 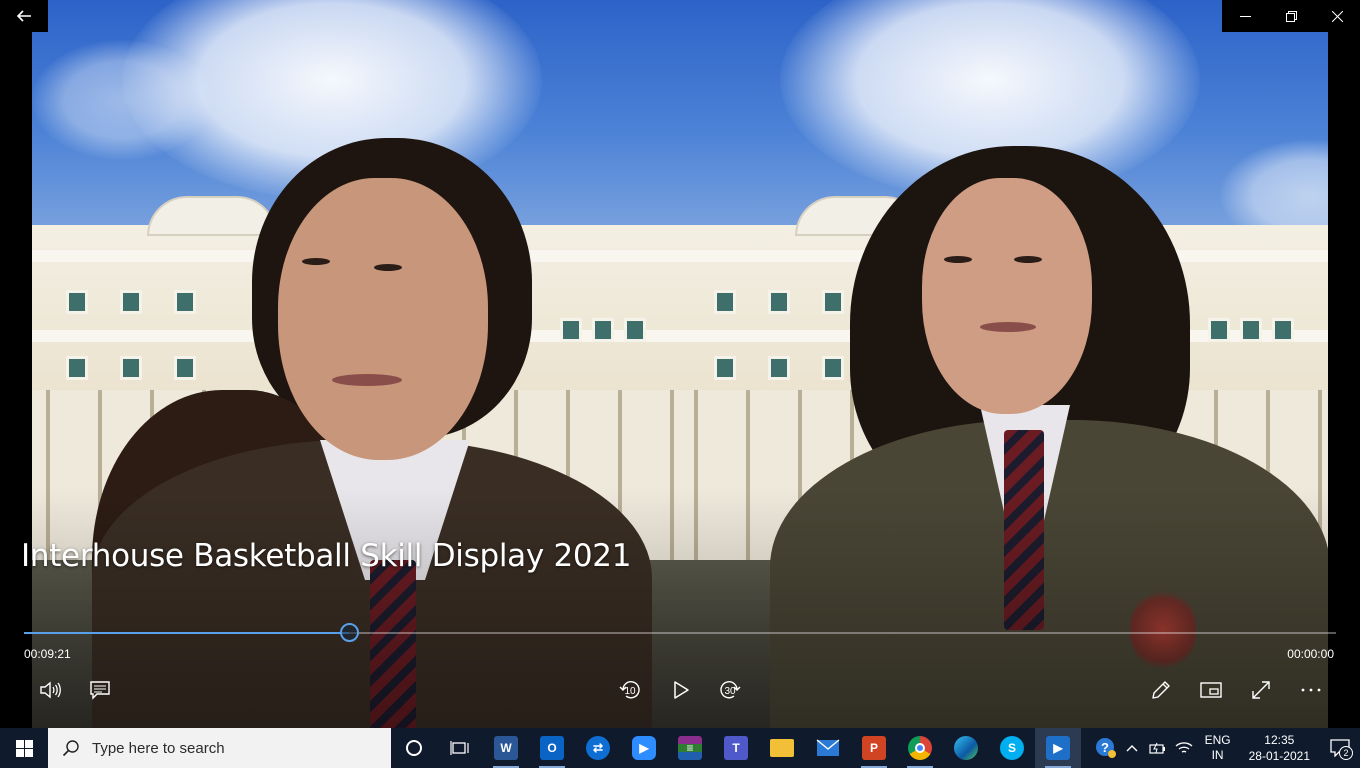 I want to click on fullscreen-button, so click(x=1261, y=690).